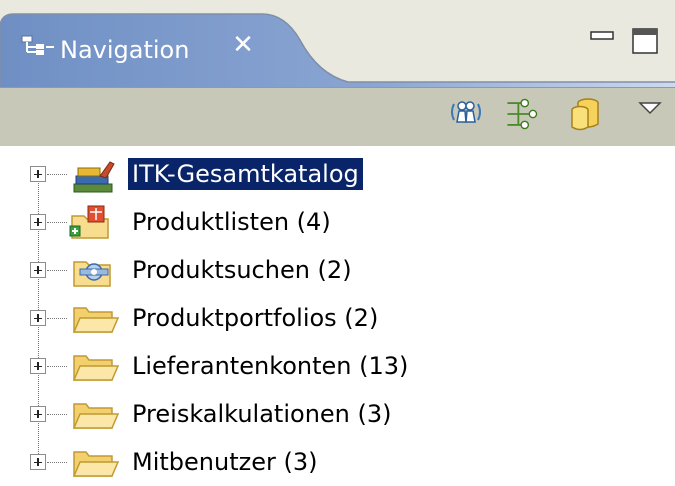 This screenshot has height=486, width=675. What do you see at coordinates (243, 45) in the screenshot?
I see `close-icon: ✕` at bounding box center [243, 45].